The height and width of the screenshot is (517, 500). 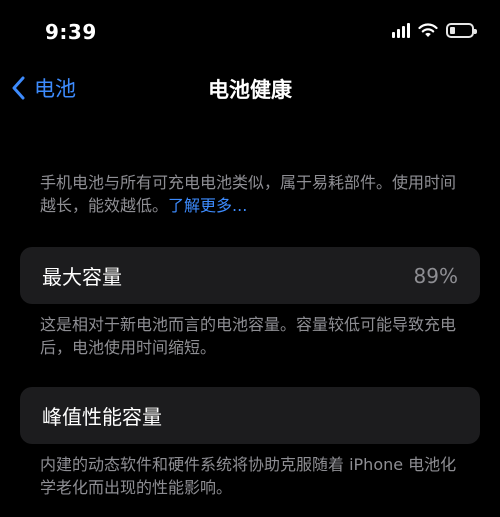 I want to click on peak-performance-label: 峰值性能容量, so click(x=102, y=417).